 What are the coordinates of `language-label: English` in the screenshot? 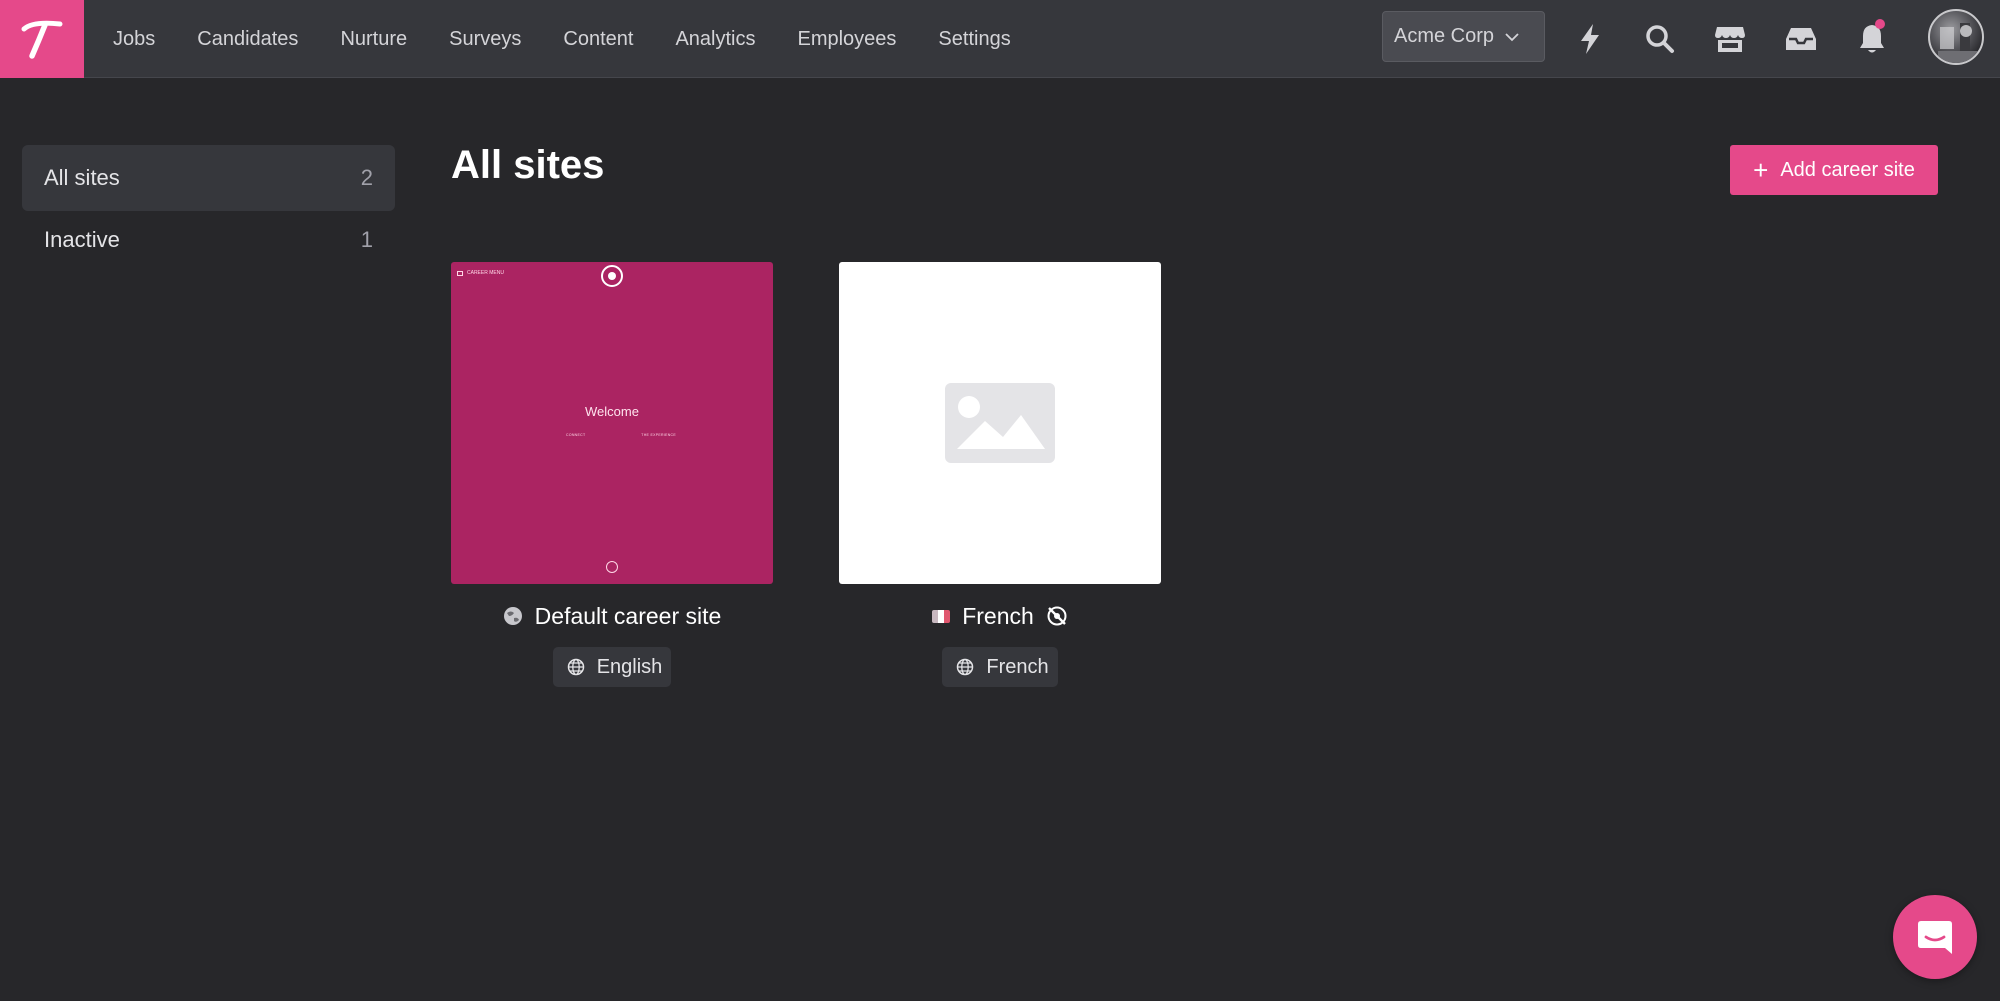 It's located at (629, 666).